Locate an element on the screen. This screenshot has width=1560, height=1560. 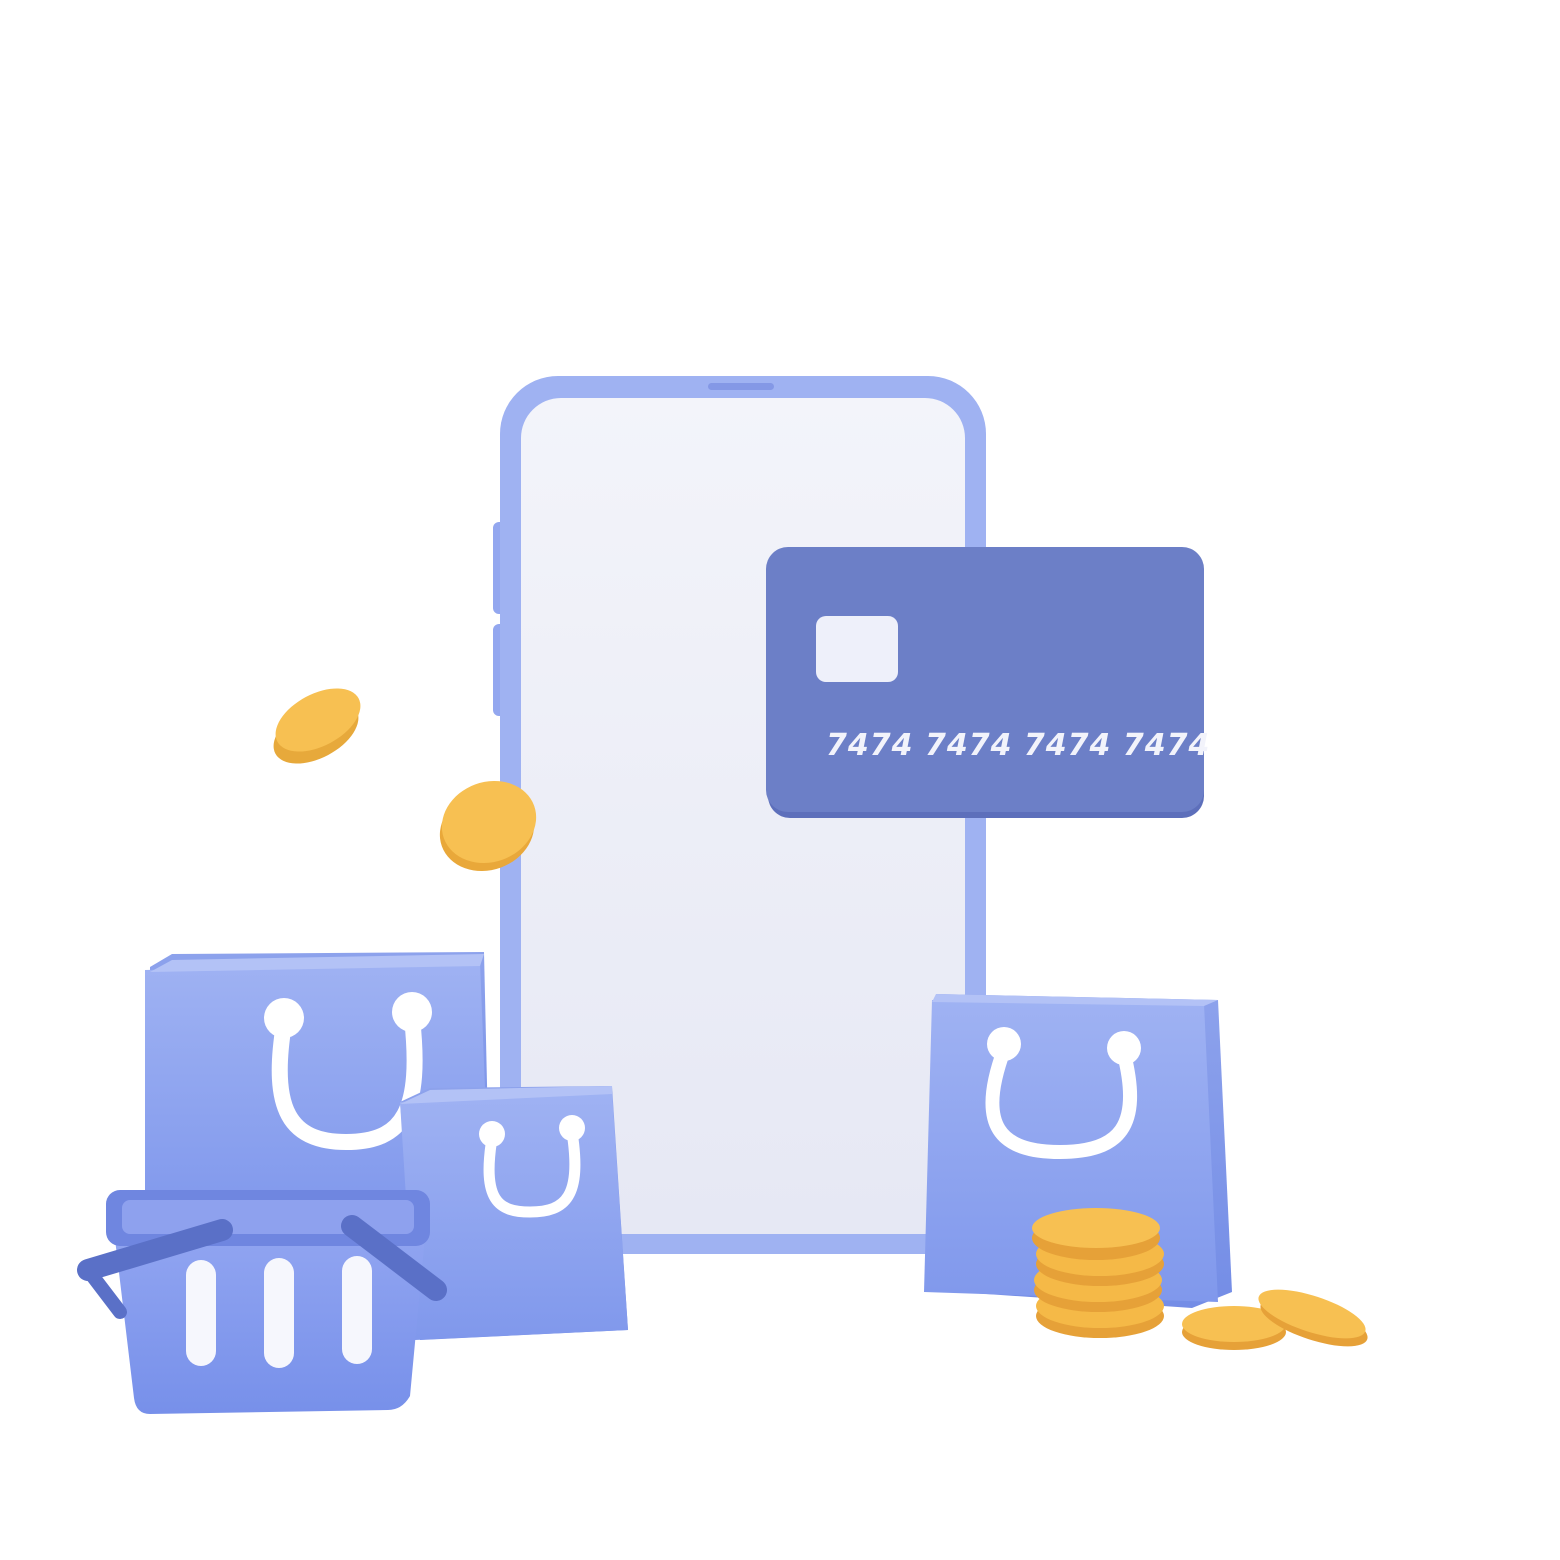
shopping-basket is located at coordinates (262, 1302).